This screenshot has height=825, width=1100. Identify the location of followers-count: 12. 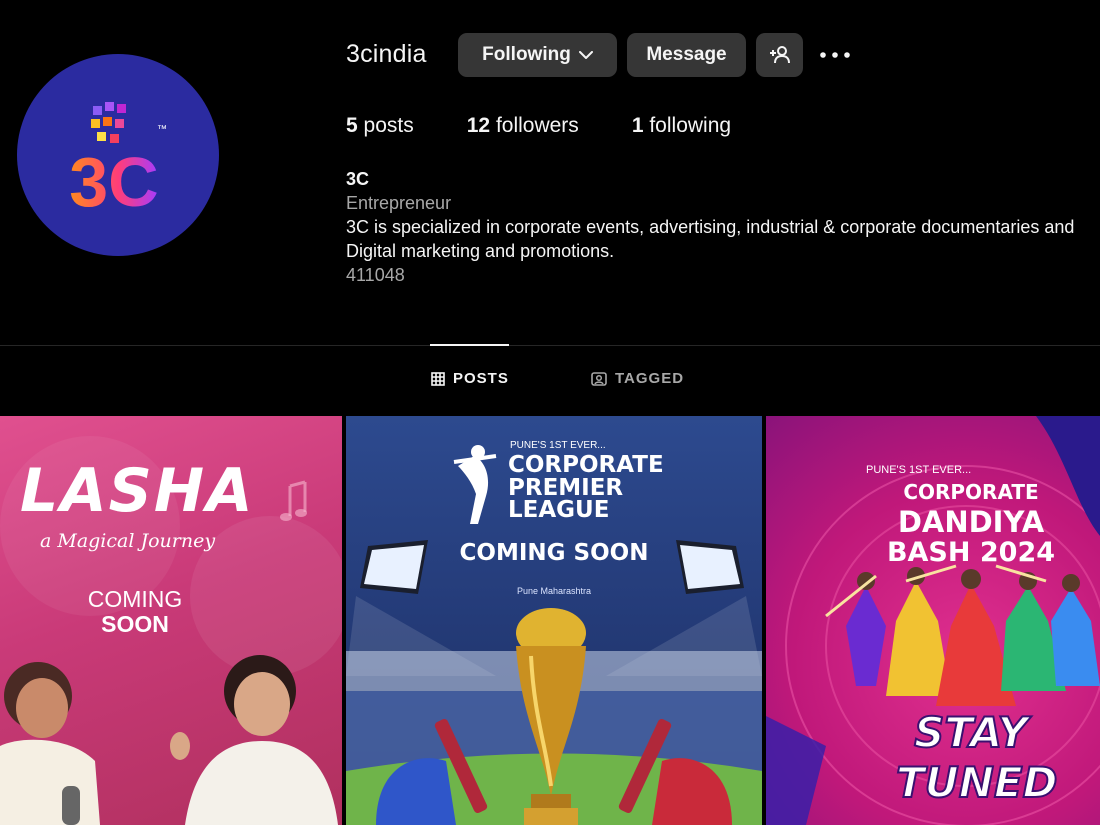
(478, 125).